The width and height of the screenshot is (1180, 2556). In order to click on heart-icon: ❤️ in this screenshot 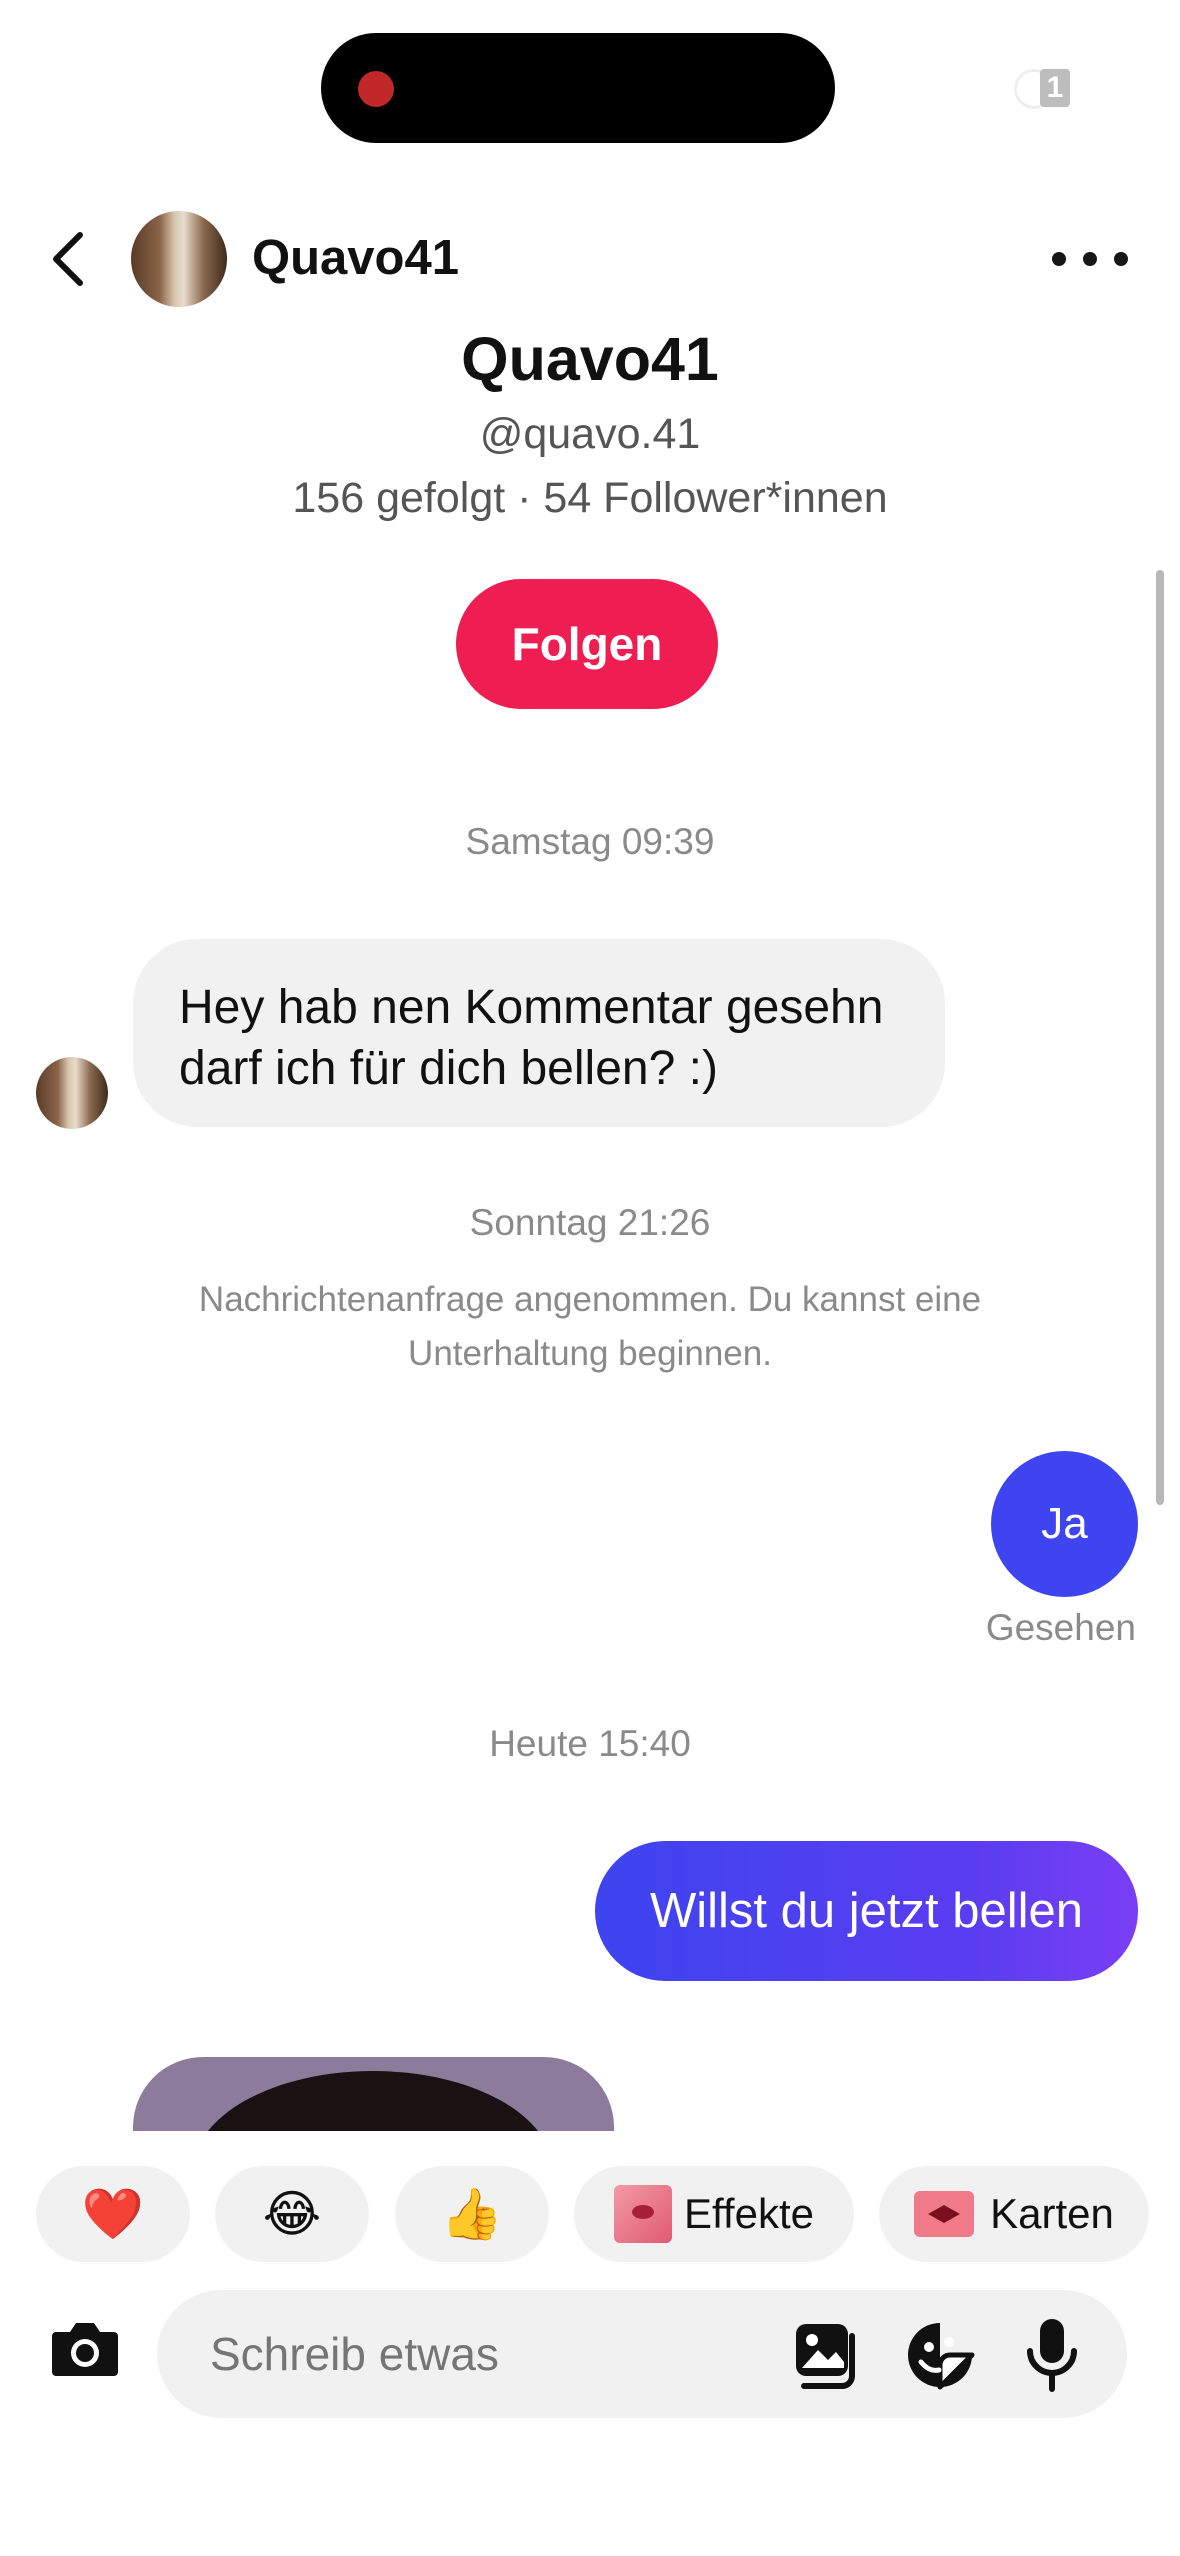, I will do `click(113, 2213)`.